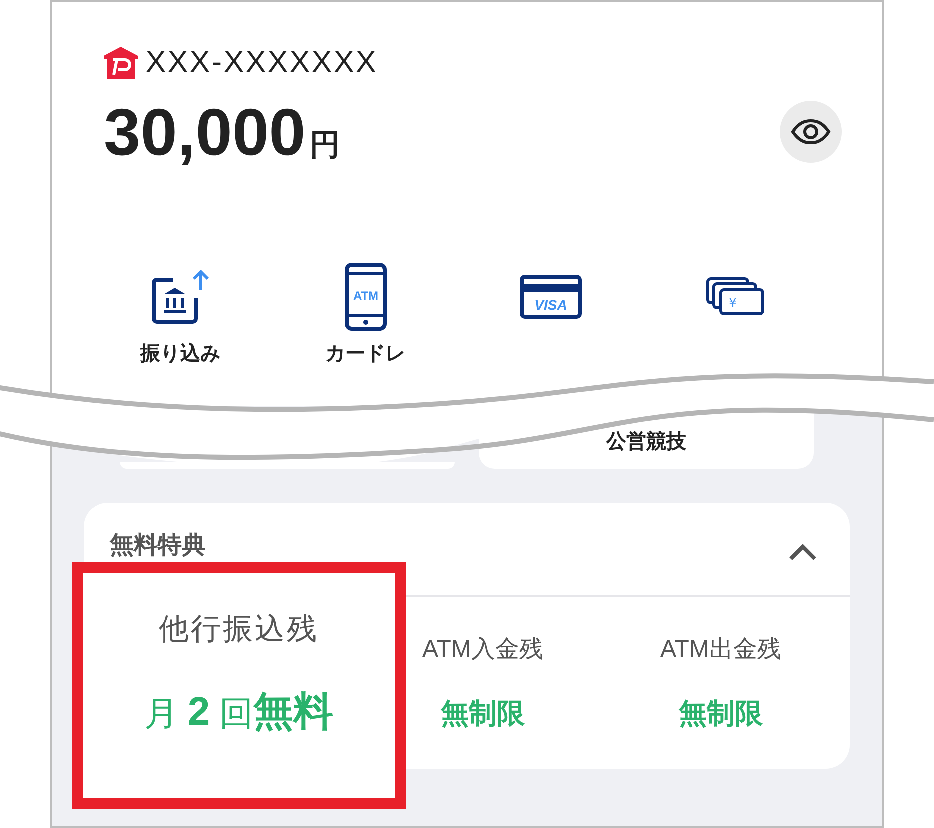  What do you see at coordinates (239, 630) in the screenshot?
I see `callout-label: 他行振込残` at bounding box center [239, 630].